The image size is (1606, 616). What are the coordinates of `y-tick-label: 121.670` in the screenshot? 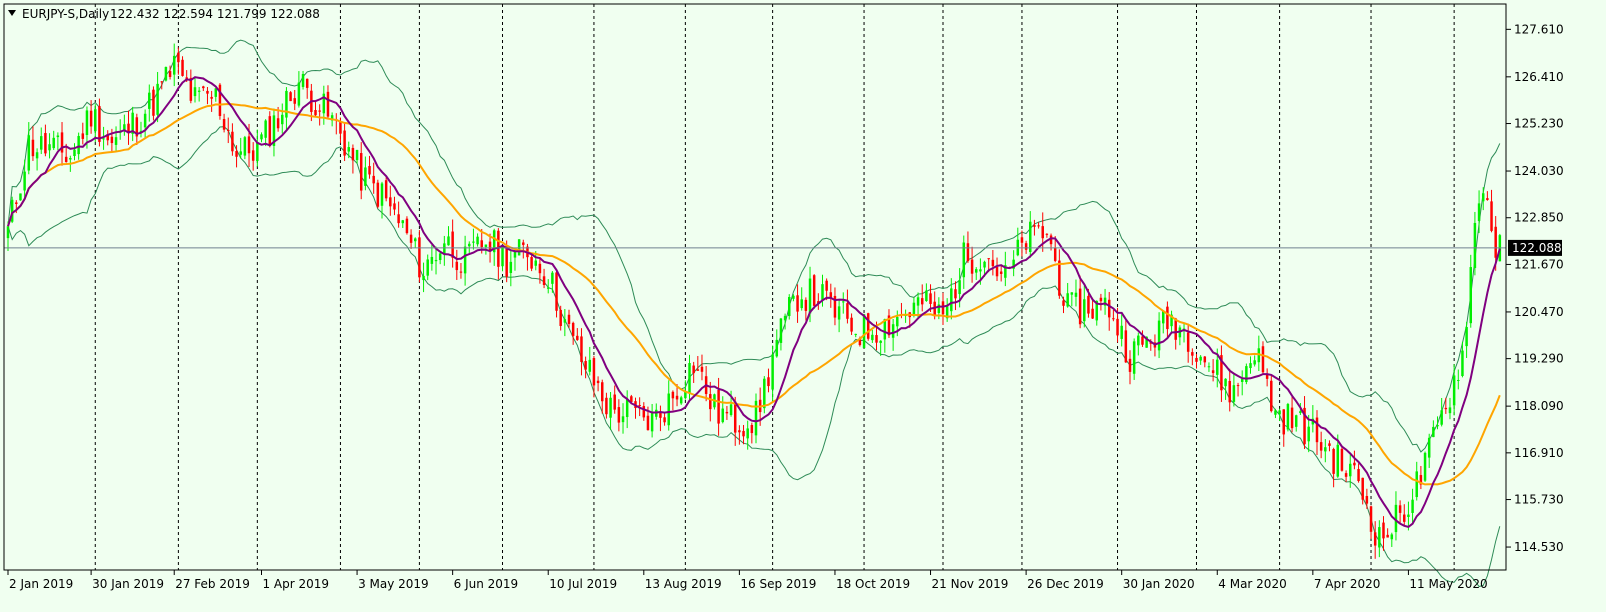 It's located at (1539, 264).